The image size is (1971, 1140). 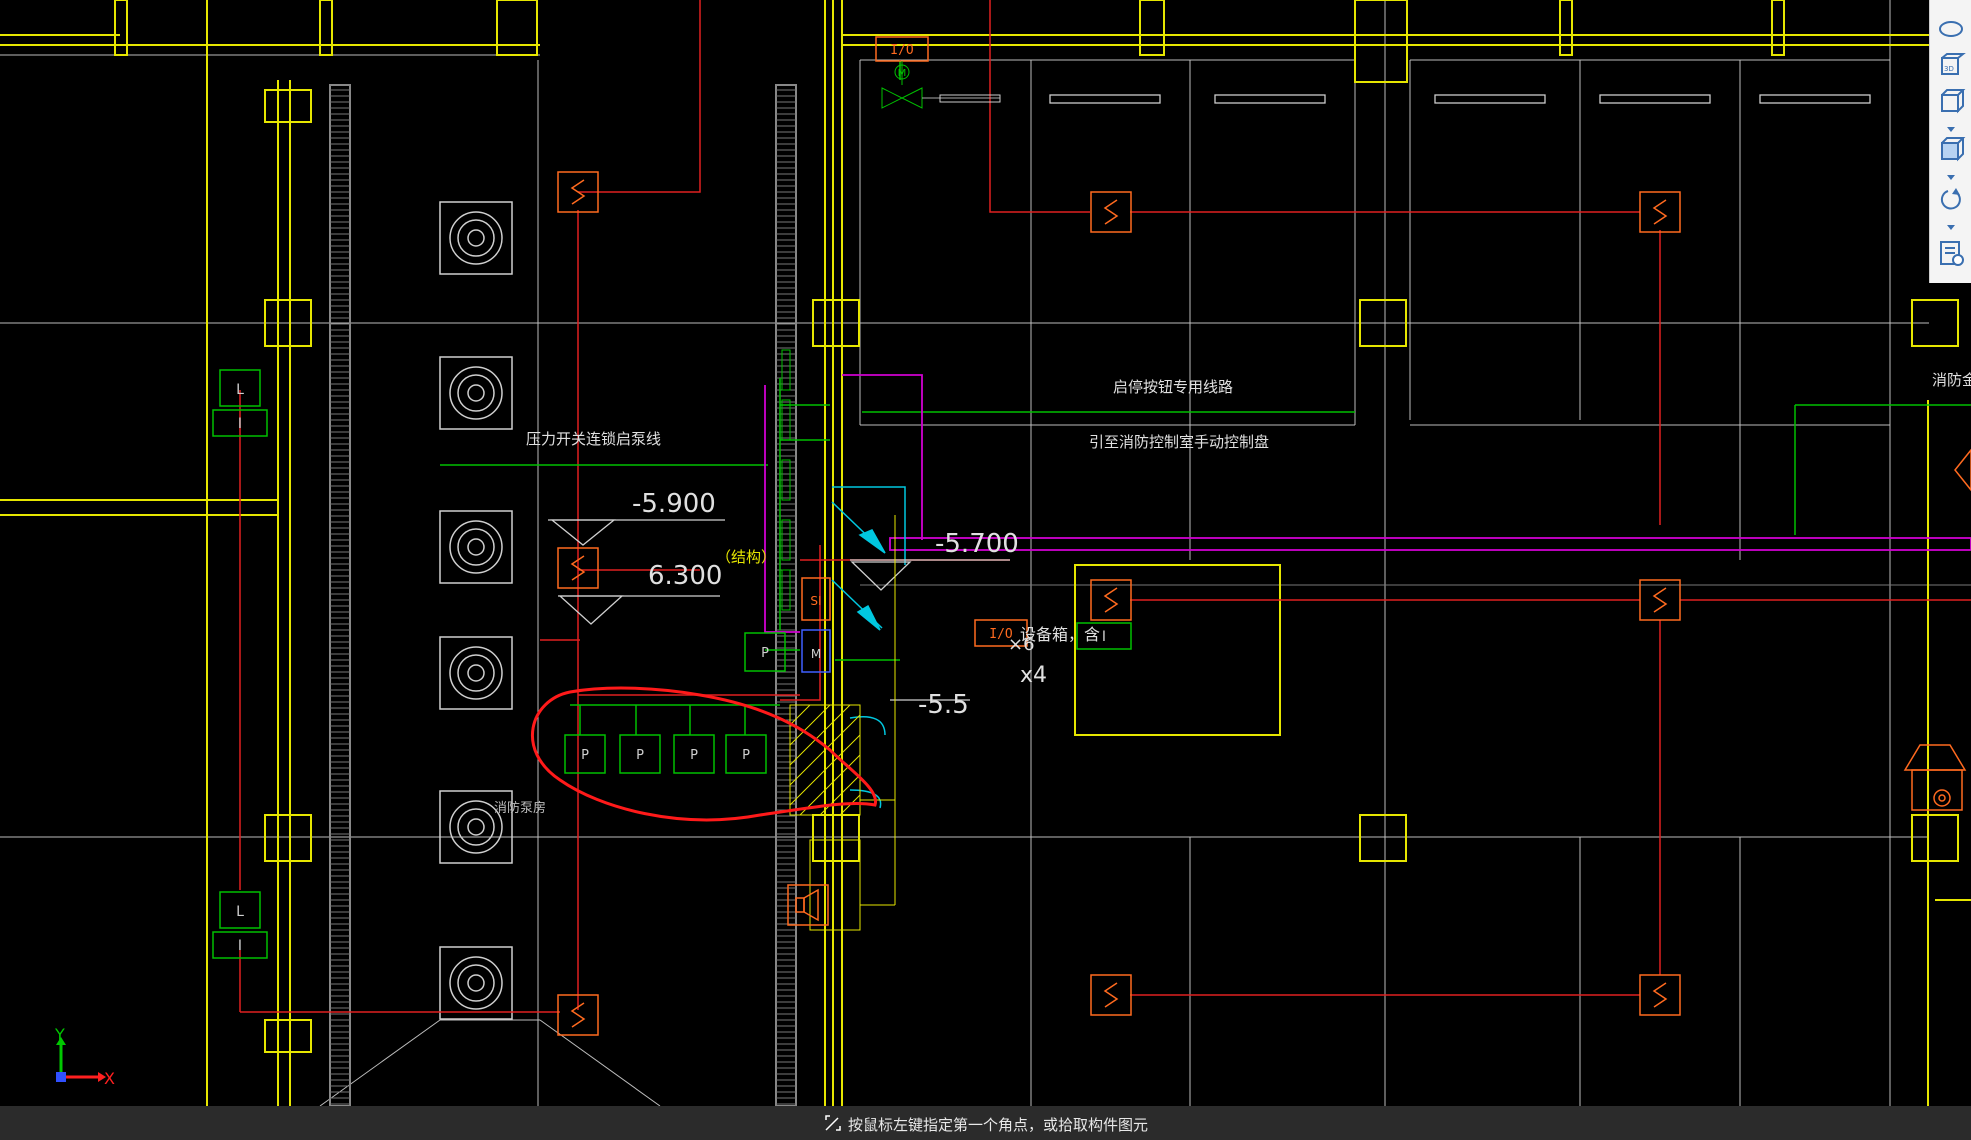 I want to click on svg-text: 3D, so click(x=1949, y=69).